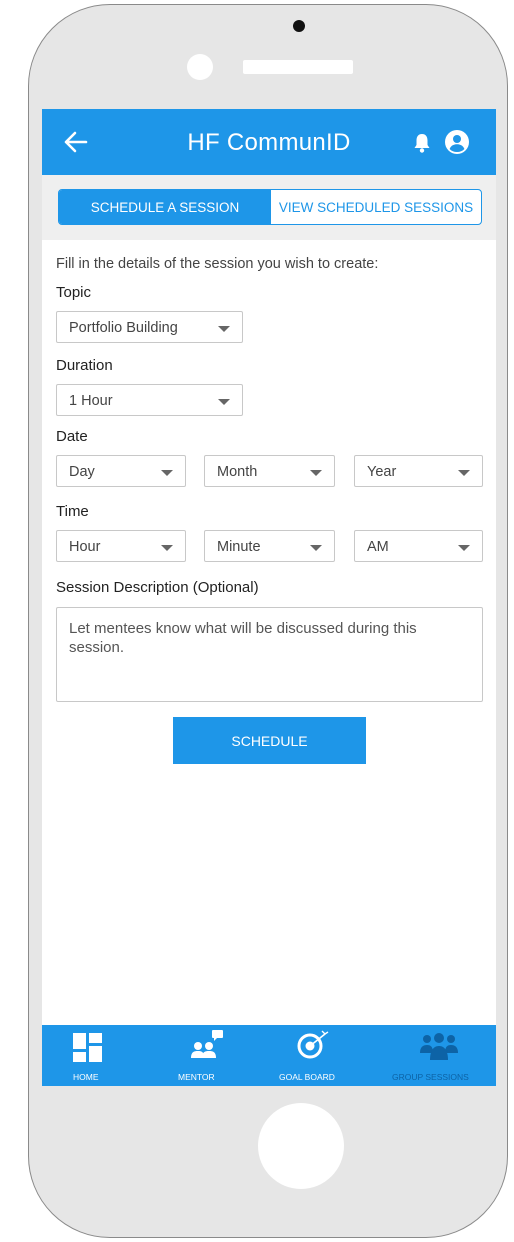  What do you see at coordinates (313, 1044) in the screenshot?
I see `target-icon` at bounding box center [313, 1044].